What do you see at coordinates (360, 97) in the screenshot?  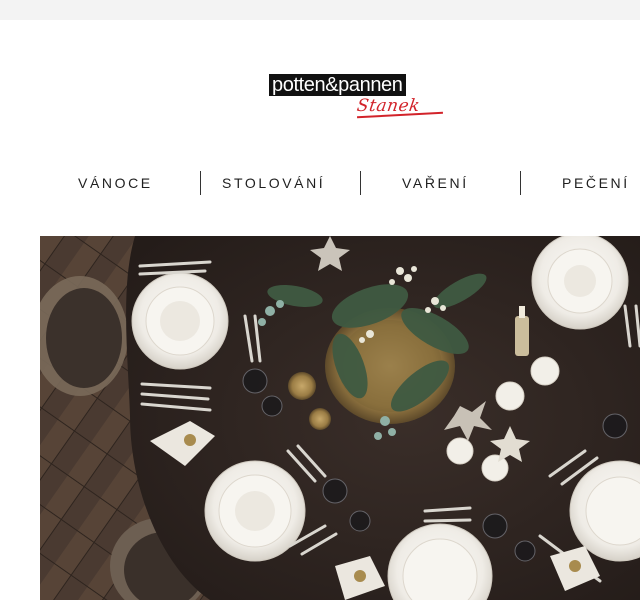 I see `brand-logo: potten&pannen Stanek` at bounding box center [360, 97].